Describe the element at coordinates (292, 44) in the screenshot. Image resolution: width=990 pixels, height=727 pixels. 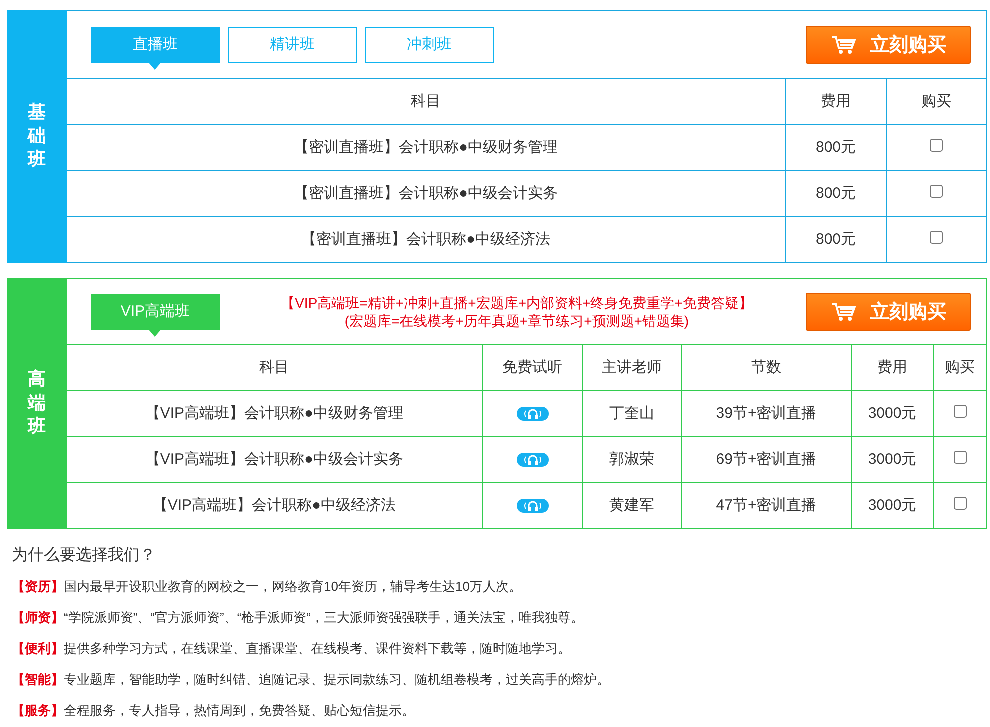
I see `tab: 精讲班` at that location.